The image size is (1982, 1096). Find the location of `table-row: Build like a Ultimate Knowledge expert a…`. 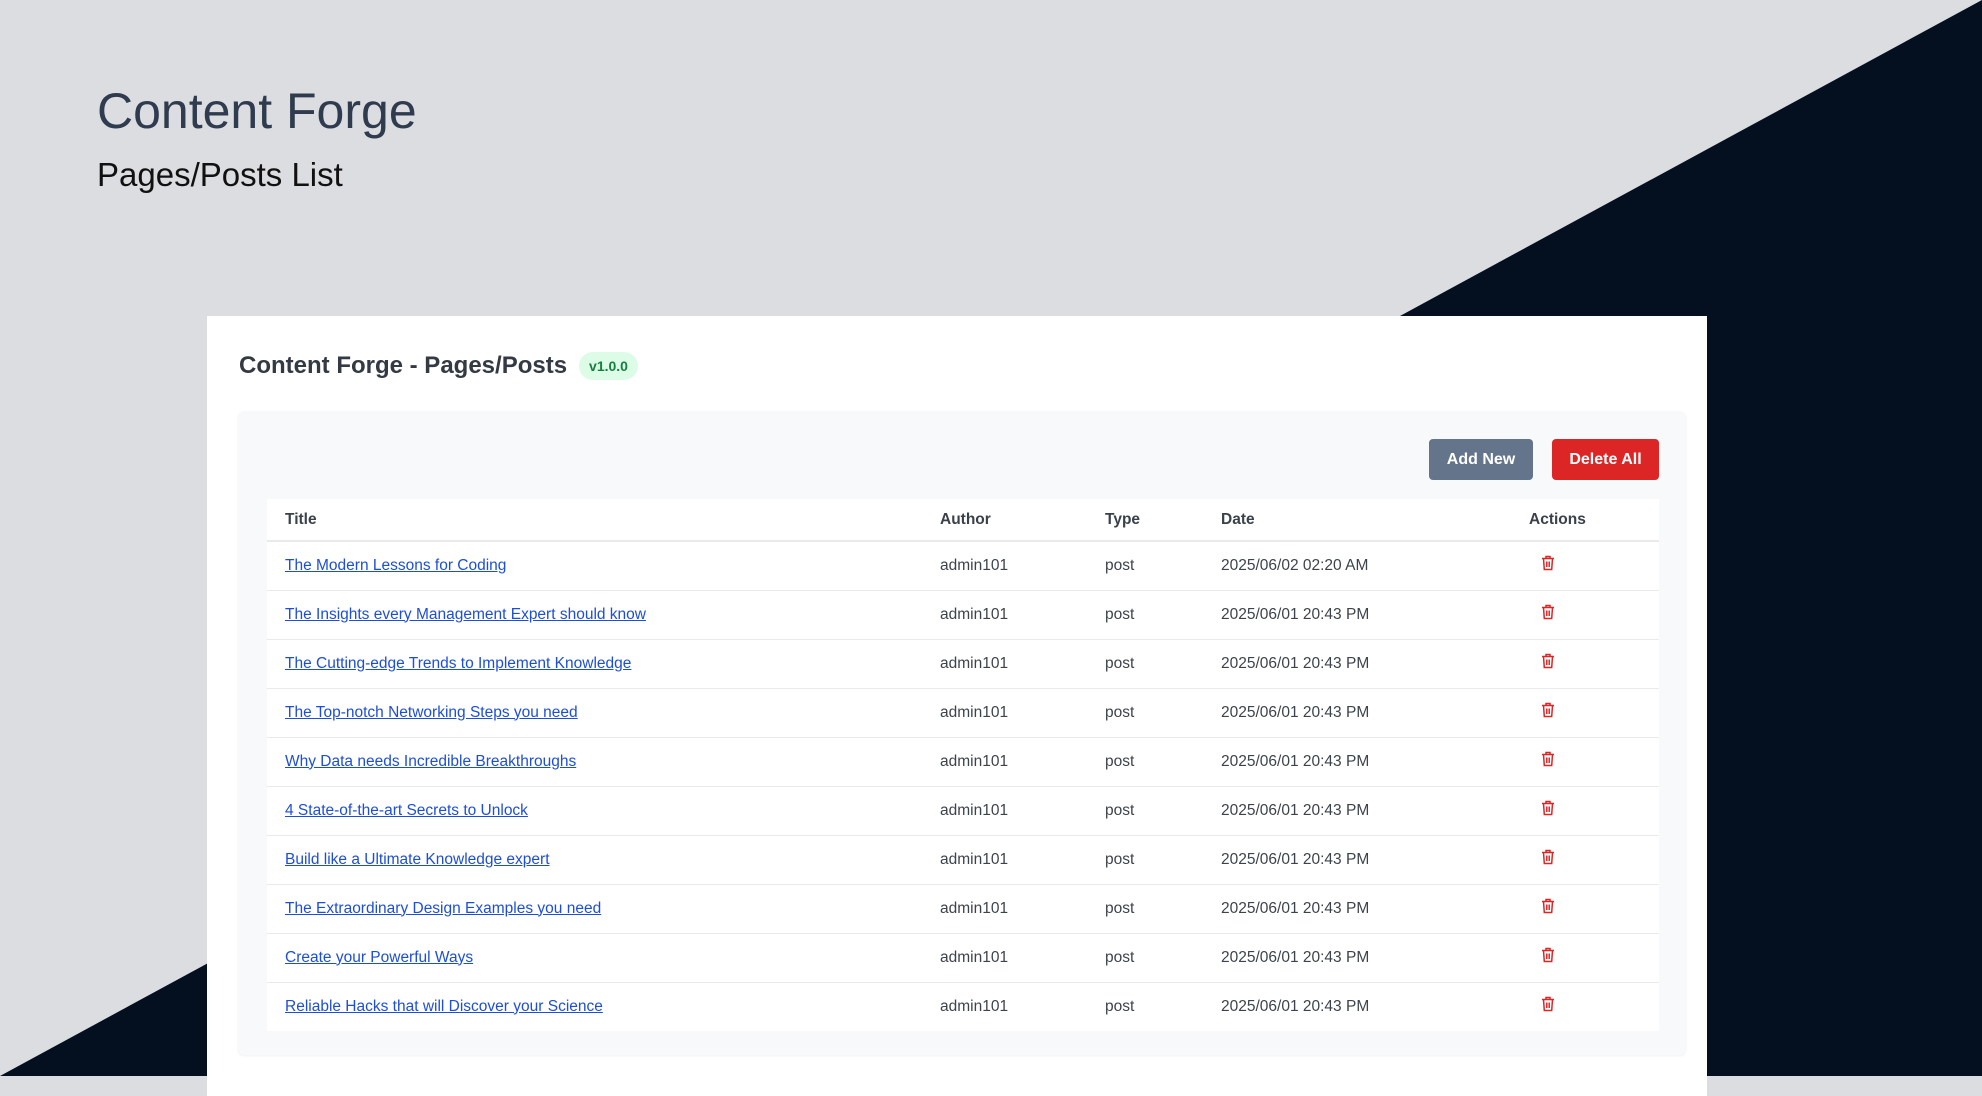

table-row: Build like a Ultimate Knowledge expert a… is located at coordinates (963, 860).